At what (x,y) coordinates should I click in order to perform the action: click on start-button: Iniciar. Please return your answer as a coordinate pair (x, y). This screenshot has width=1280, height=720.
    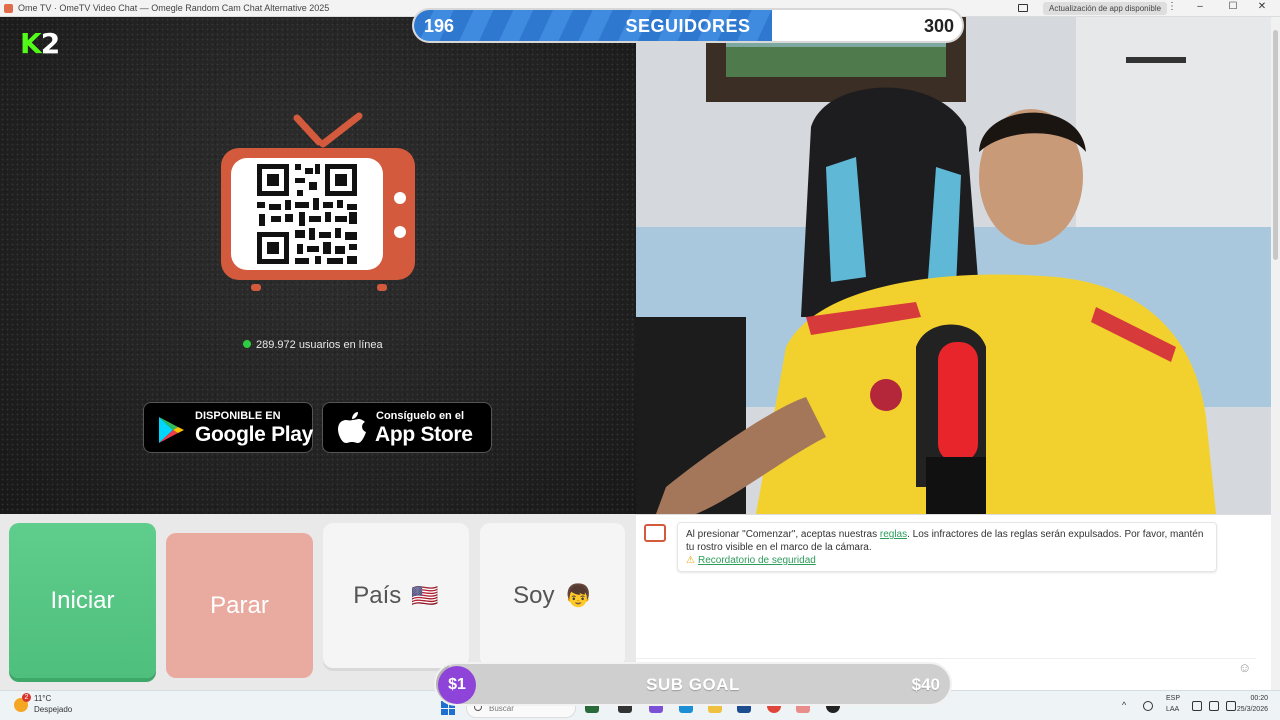
    Looking at the image, I should click on (82, 600).